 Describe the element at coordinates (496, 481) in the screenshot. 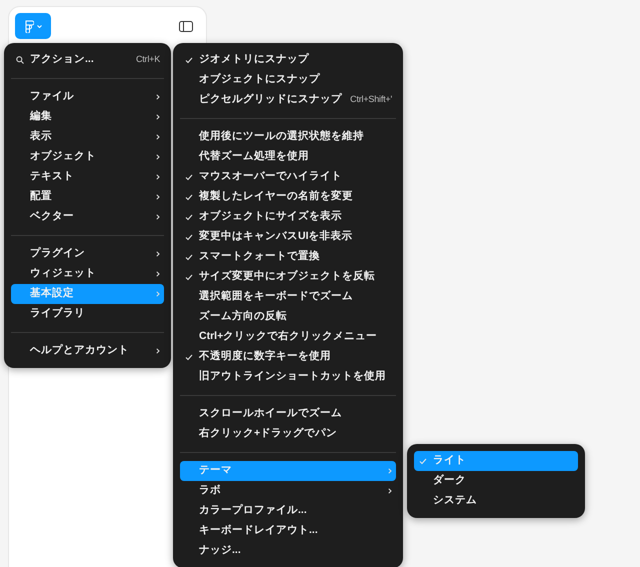

I see `menu-item: ダーク` at that location.